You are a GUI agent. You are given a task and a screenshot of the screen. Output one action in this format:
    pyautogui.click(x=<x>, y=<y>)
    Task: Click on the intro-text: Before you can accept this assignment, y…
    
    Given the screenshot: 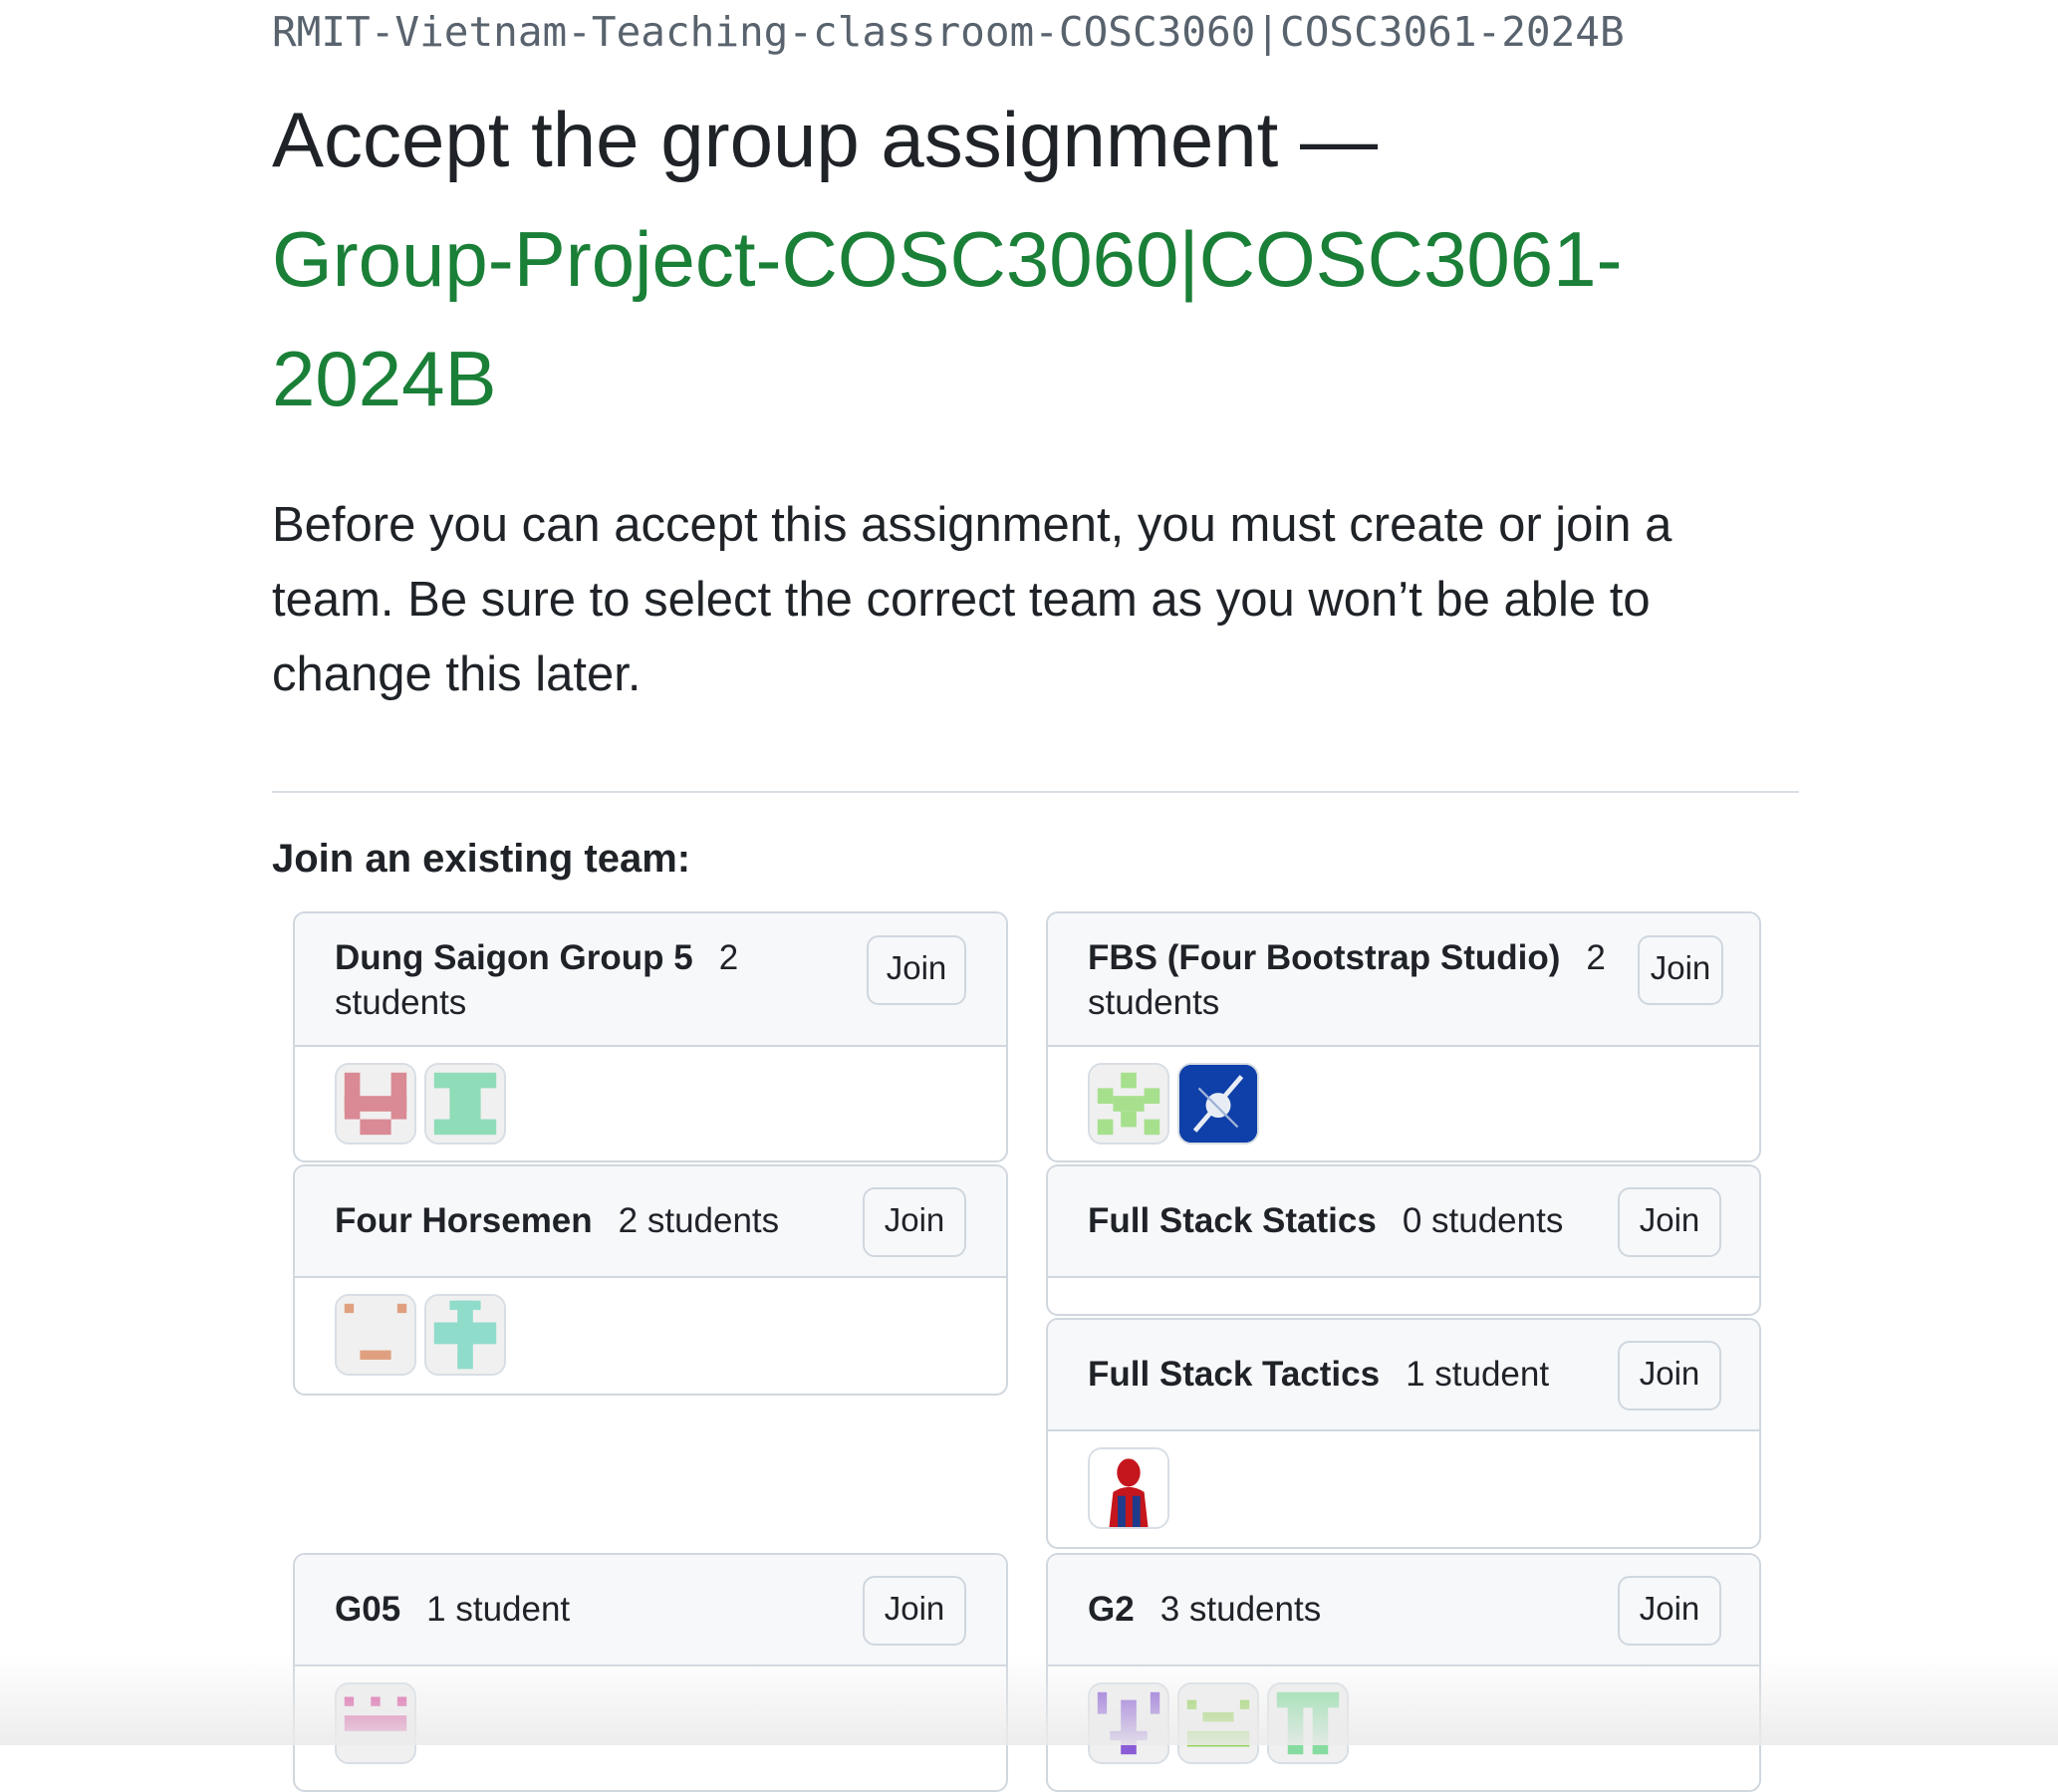 What is the action you would take?
    pyautogui.click(x=972, y=599)
    